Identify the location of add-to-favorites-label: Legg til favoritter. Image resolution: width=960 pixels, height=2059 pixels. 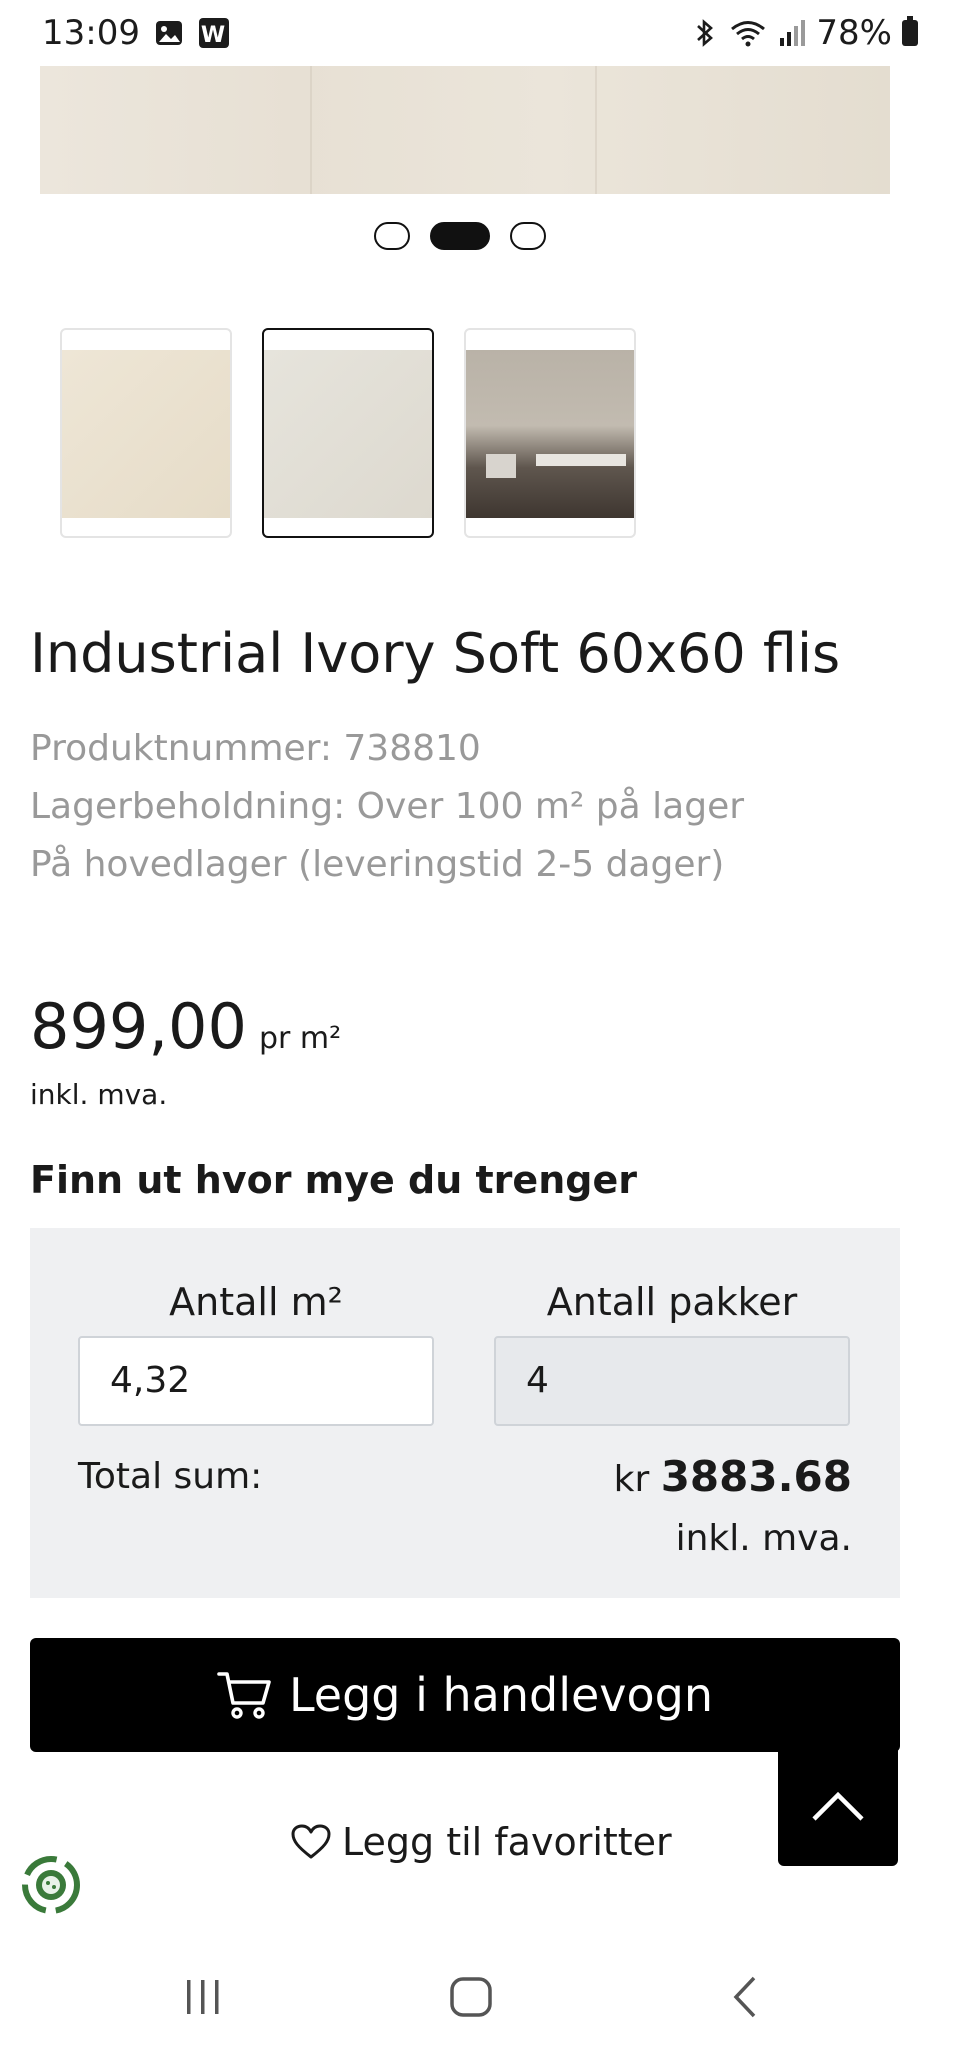
(507, 1842).